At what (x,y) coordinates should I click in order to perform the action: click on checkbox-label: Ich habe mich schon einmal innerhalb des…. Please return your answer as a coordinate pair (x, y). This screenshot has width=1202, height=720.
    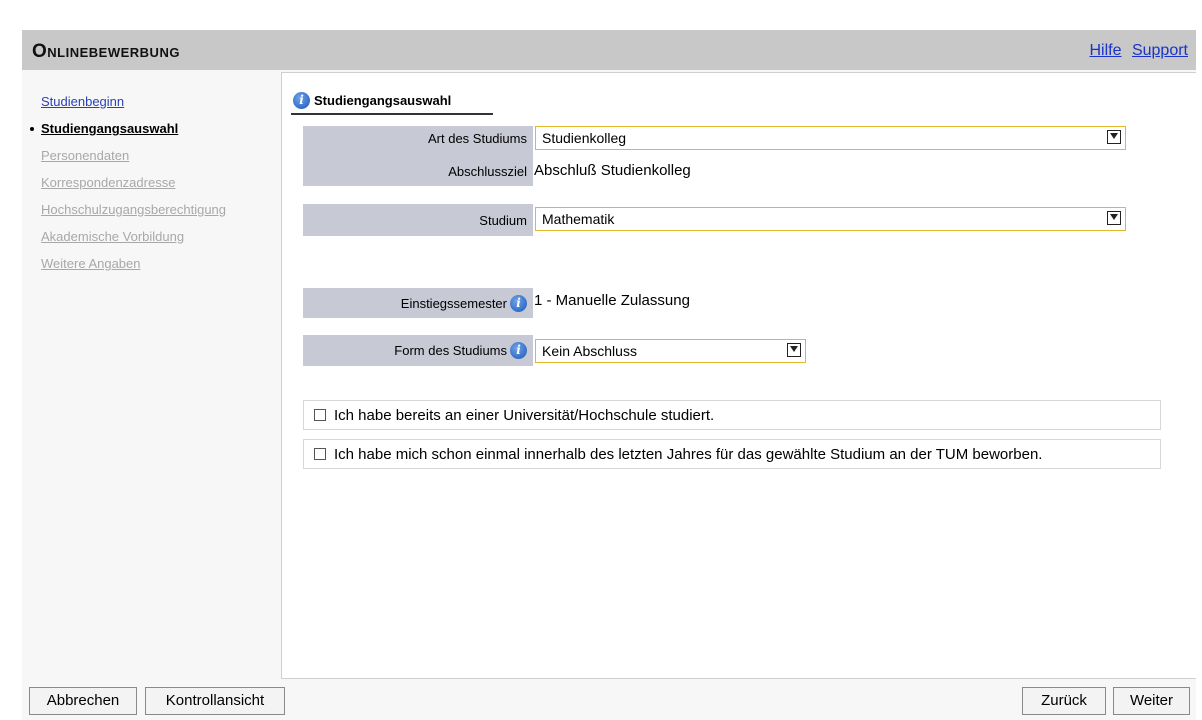
    Looking at the image, I should click on (688, 454).